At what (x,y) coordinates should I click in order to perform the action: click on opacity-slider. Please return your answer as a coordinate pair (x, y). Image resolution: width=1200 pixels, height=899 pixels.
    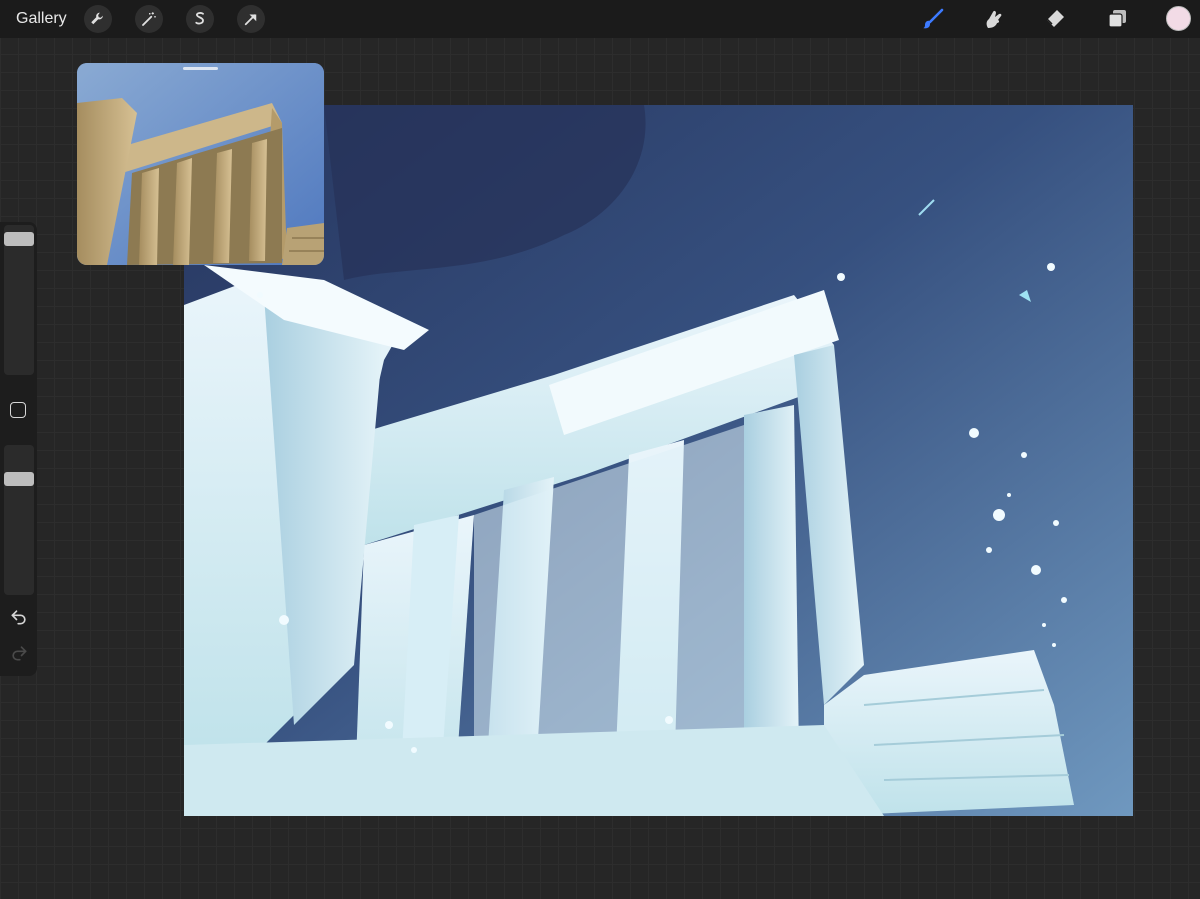
    Looking at the image, I should click on (19, 520).